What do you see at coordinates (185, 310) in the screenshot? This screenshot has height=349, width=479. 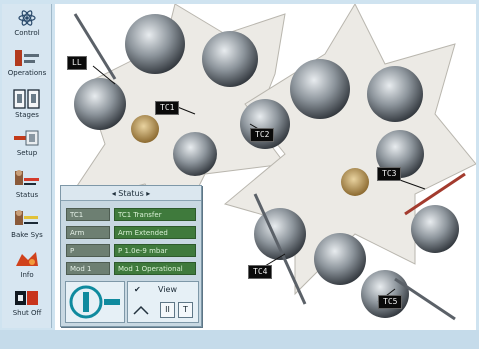 I see `stop-button: T` at bounding box center [185, 310].